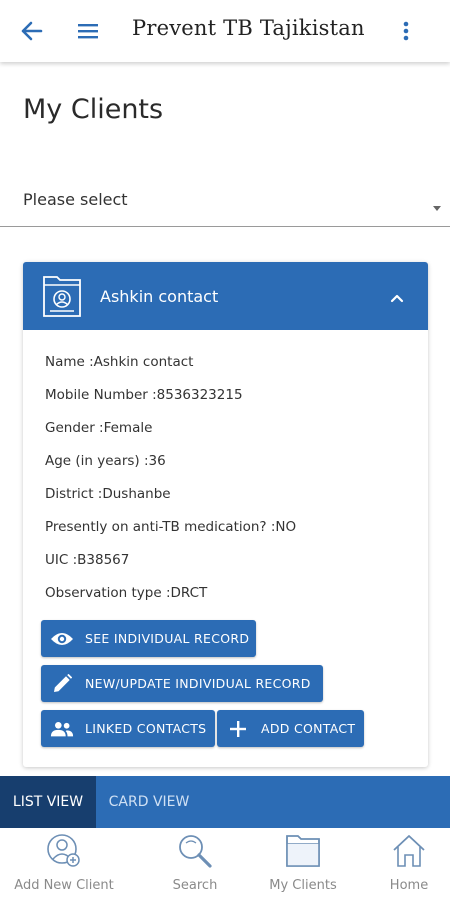  I want to click on people-icon, so click(62, 729).